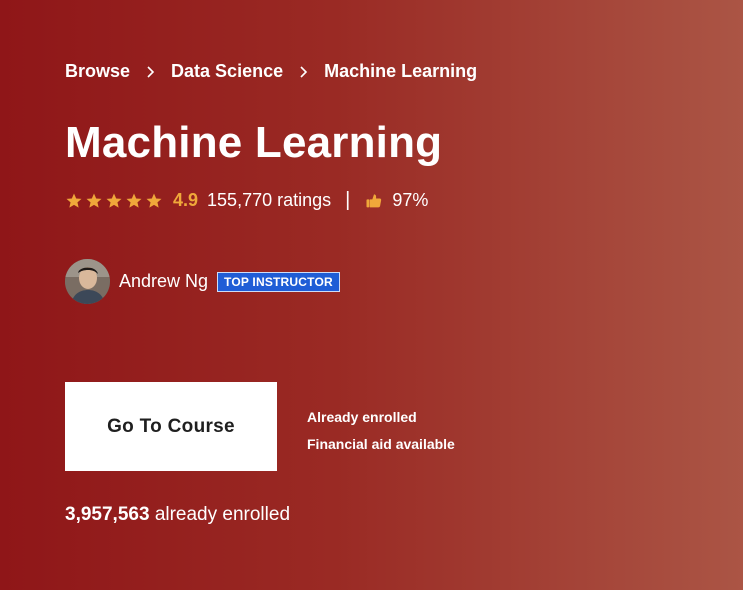 The height and width of the screenshot is (590, 743). What do you see at coordinates (97, 71) in the screenshot?
I see `breadcrumb-browse: Browse` at bounding box center [97, 71].